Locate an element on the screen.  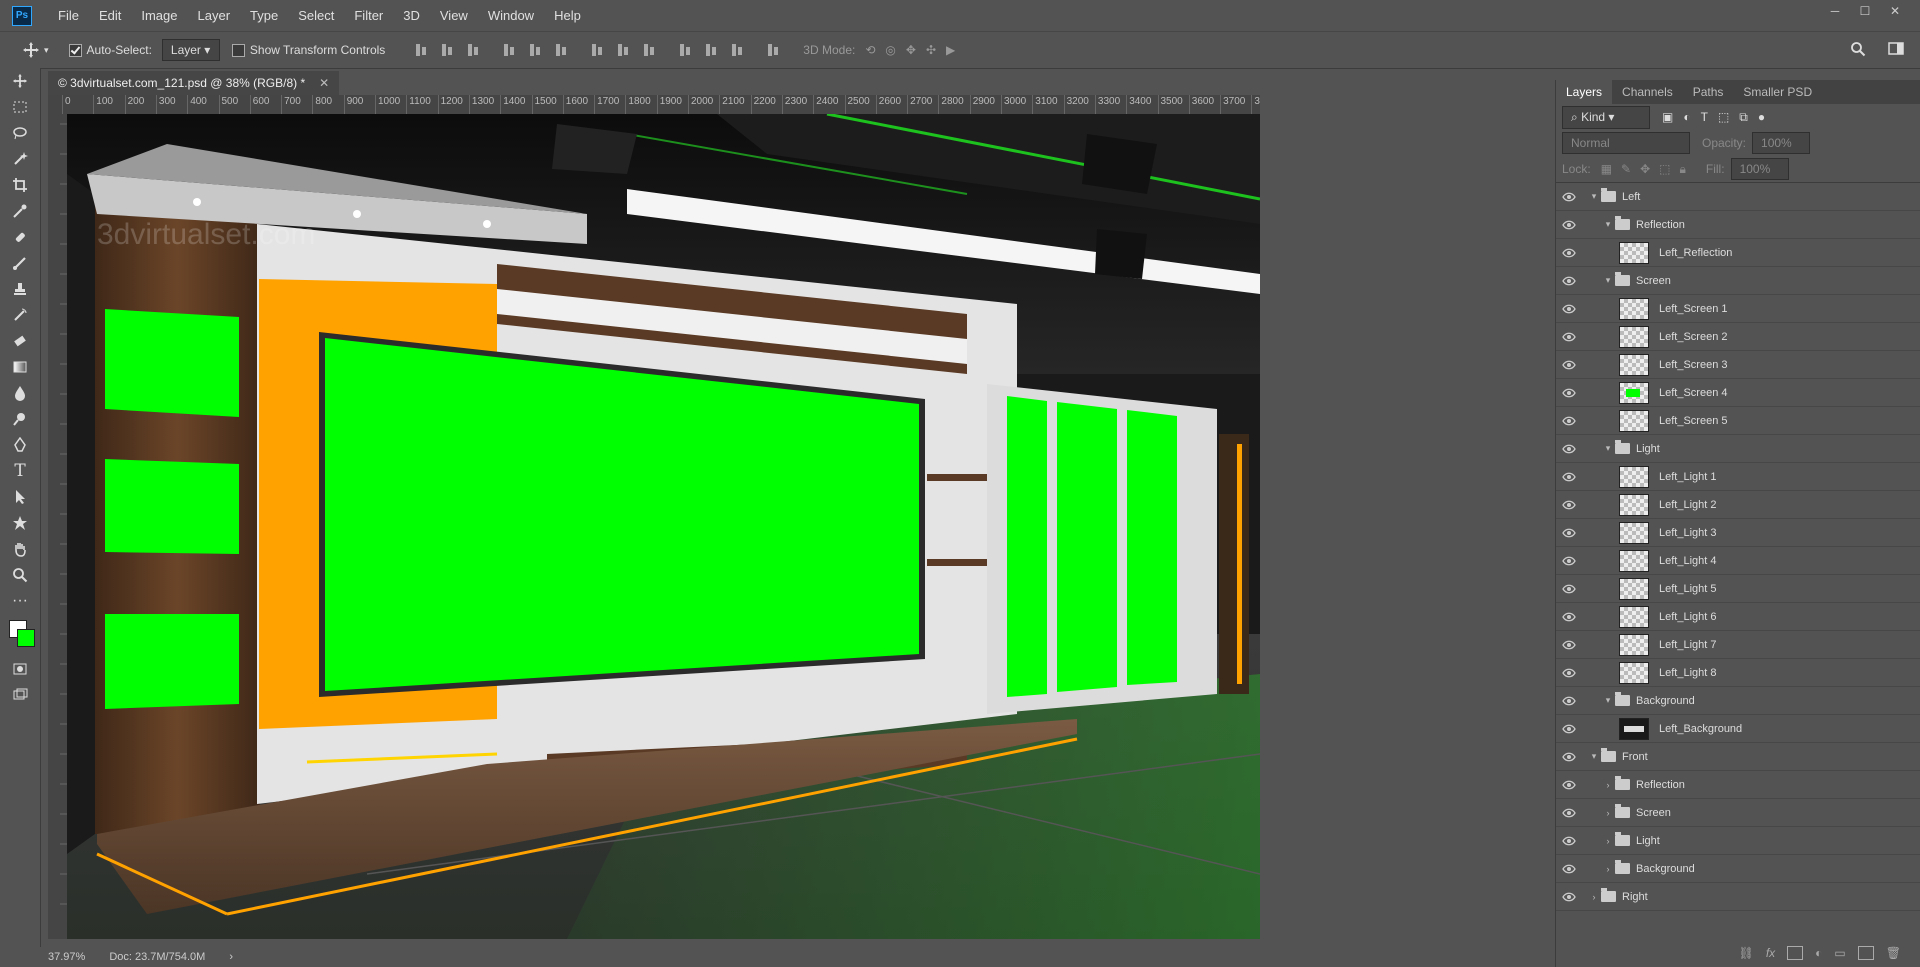
3d-slide-icon: ✣ is located at coordinates (931, 50).